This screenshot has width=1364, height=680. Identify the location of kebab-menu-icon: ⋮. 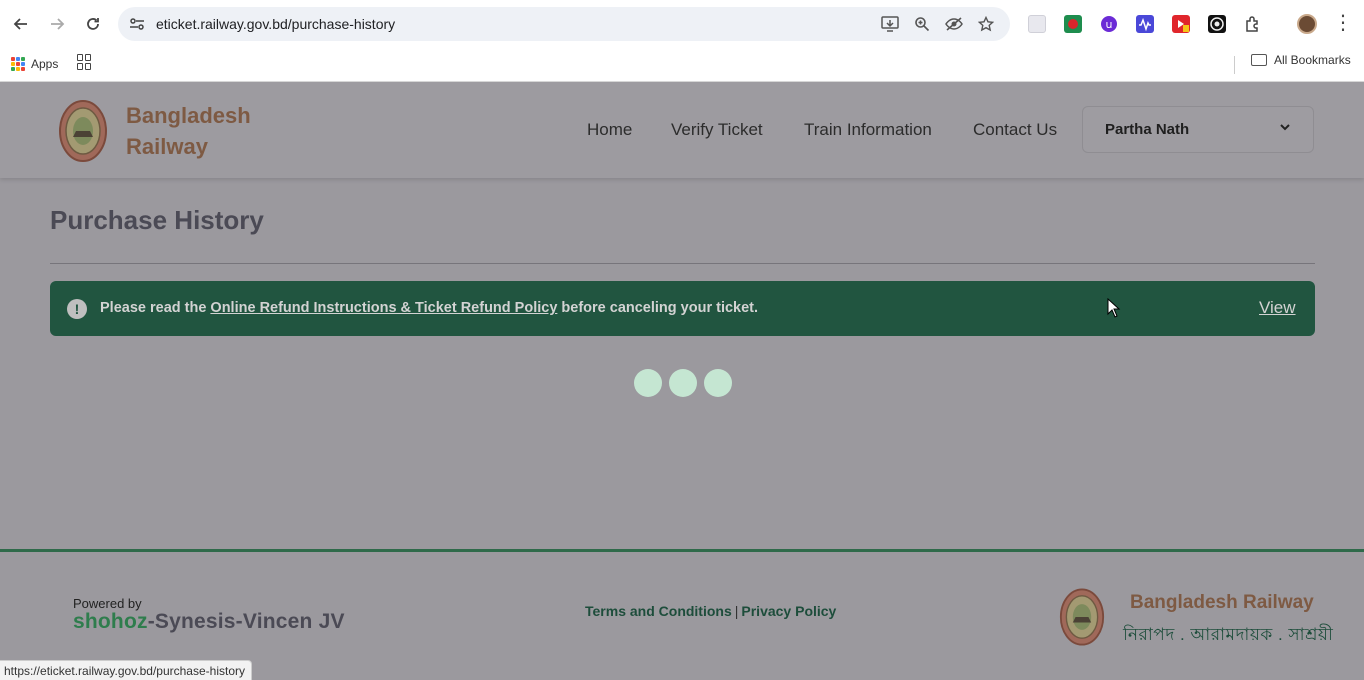
(1343, 24).